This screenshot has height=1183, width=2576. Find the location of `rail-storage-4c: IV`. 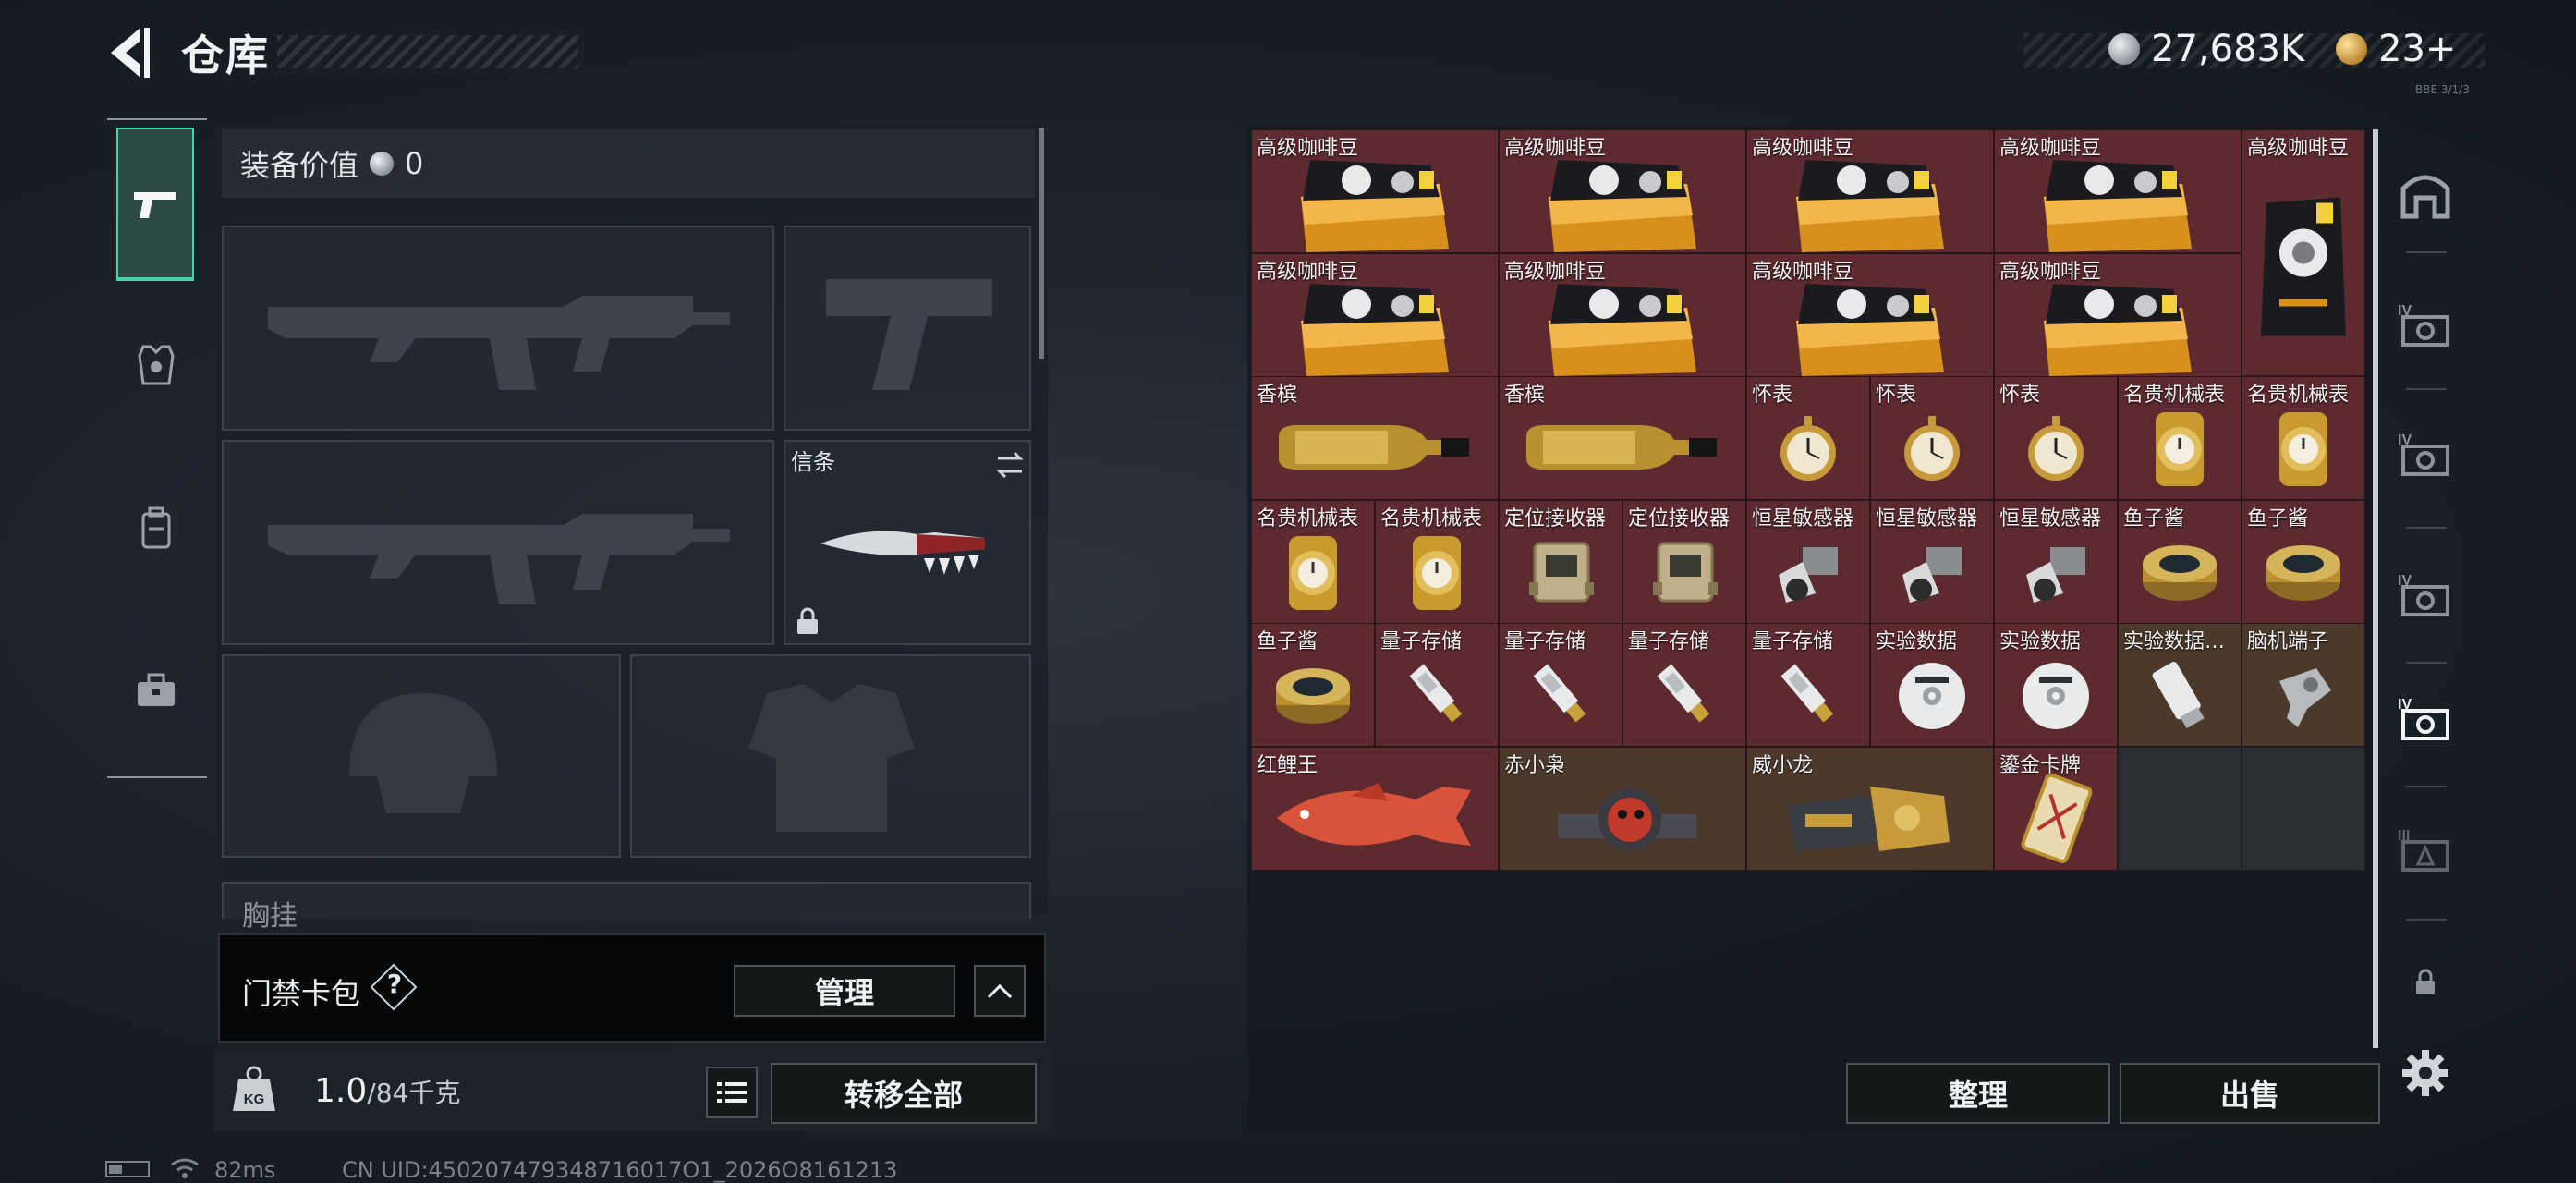

rail-storage-4c: IV is located at coordinates (2425, 594).